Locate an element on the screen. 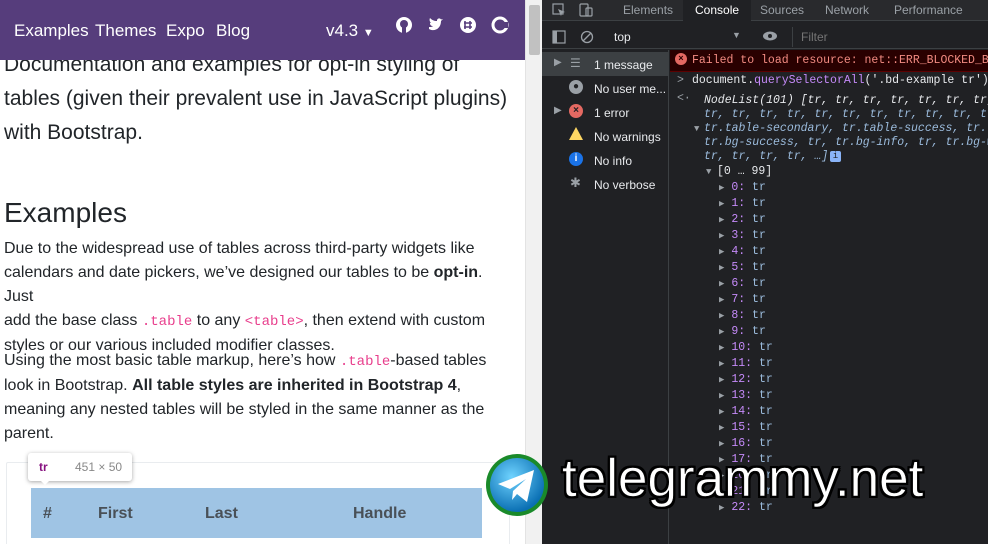 Image resolution: width=988 pixels, height=544 pixels. nodelist-item: ▶ 9: tr is located at coordinates (742, 331).